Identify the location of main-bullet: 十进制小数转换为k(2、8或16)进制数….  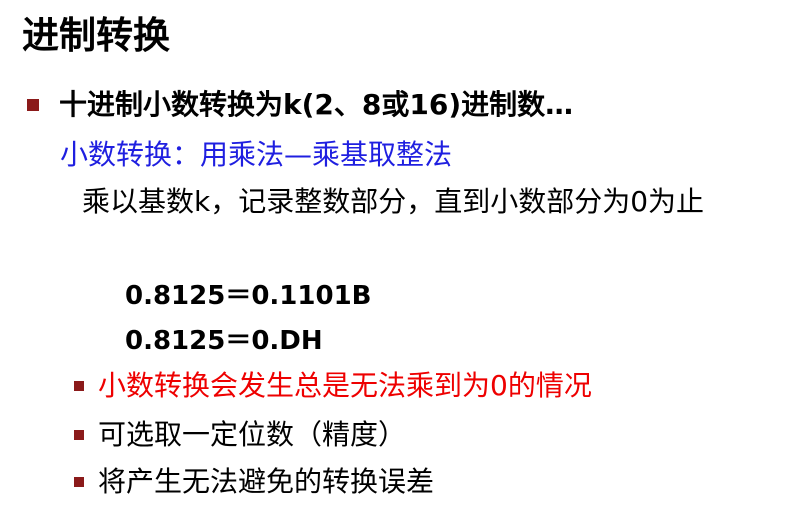
(300, 105).